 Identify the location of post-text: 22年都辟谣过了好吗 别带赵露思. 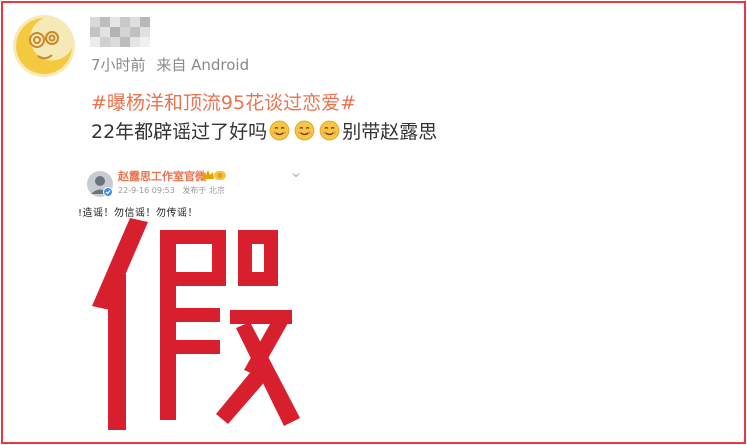
(264, 130).